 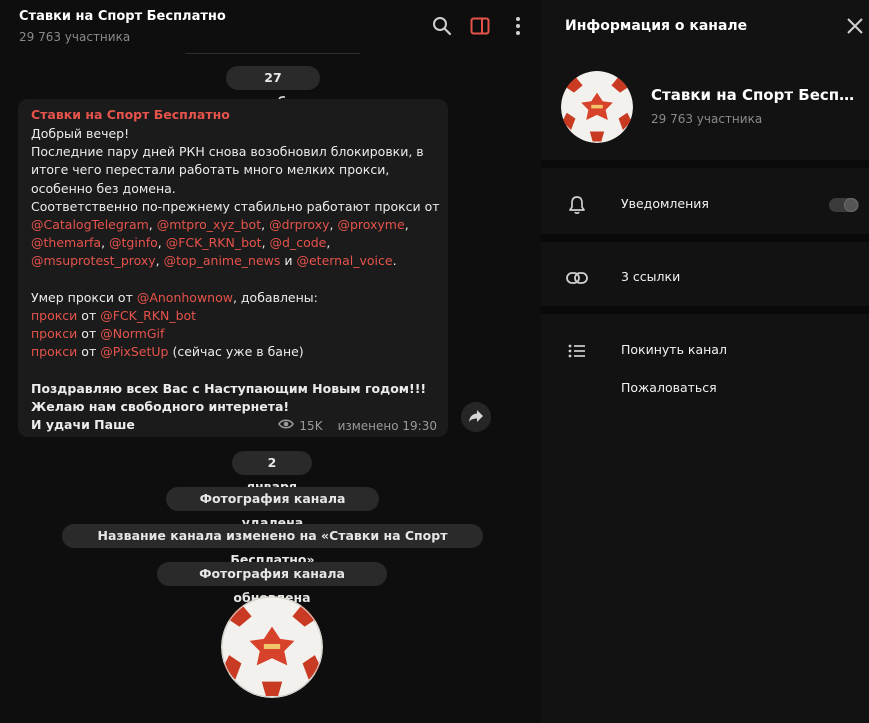 I want to click on mention-link: @NormGif, so click(x=132, y=333).